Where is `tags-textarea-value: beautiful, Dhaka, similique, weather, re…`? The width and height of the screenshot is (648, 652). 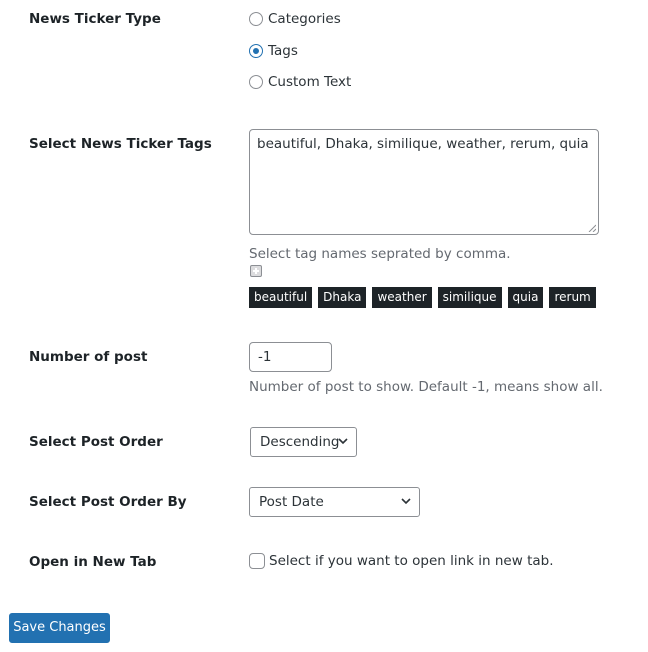 tags-textarea-value: beautiful, Dhaka, similique, weather, re… is located at coordinates (423, 144).